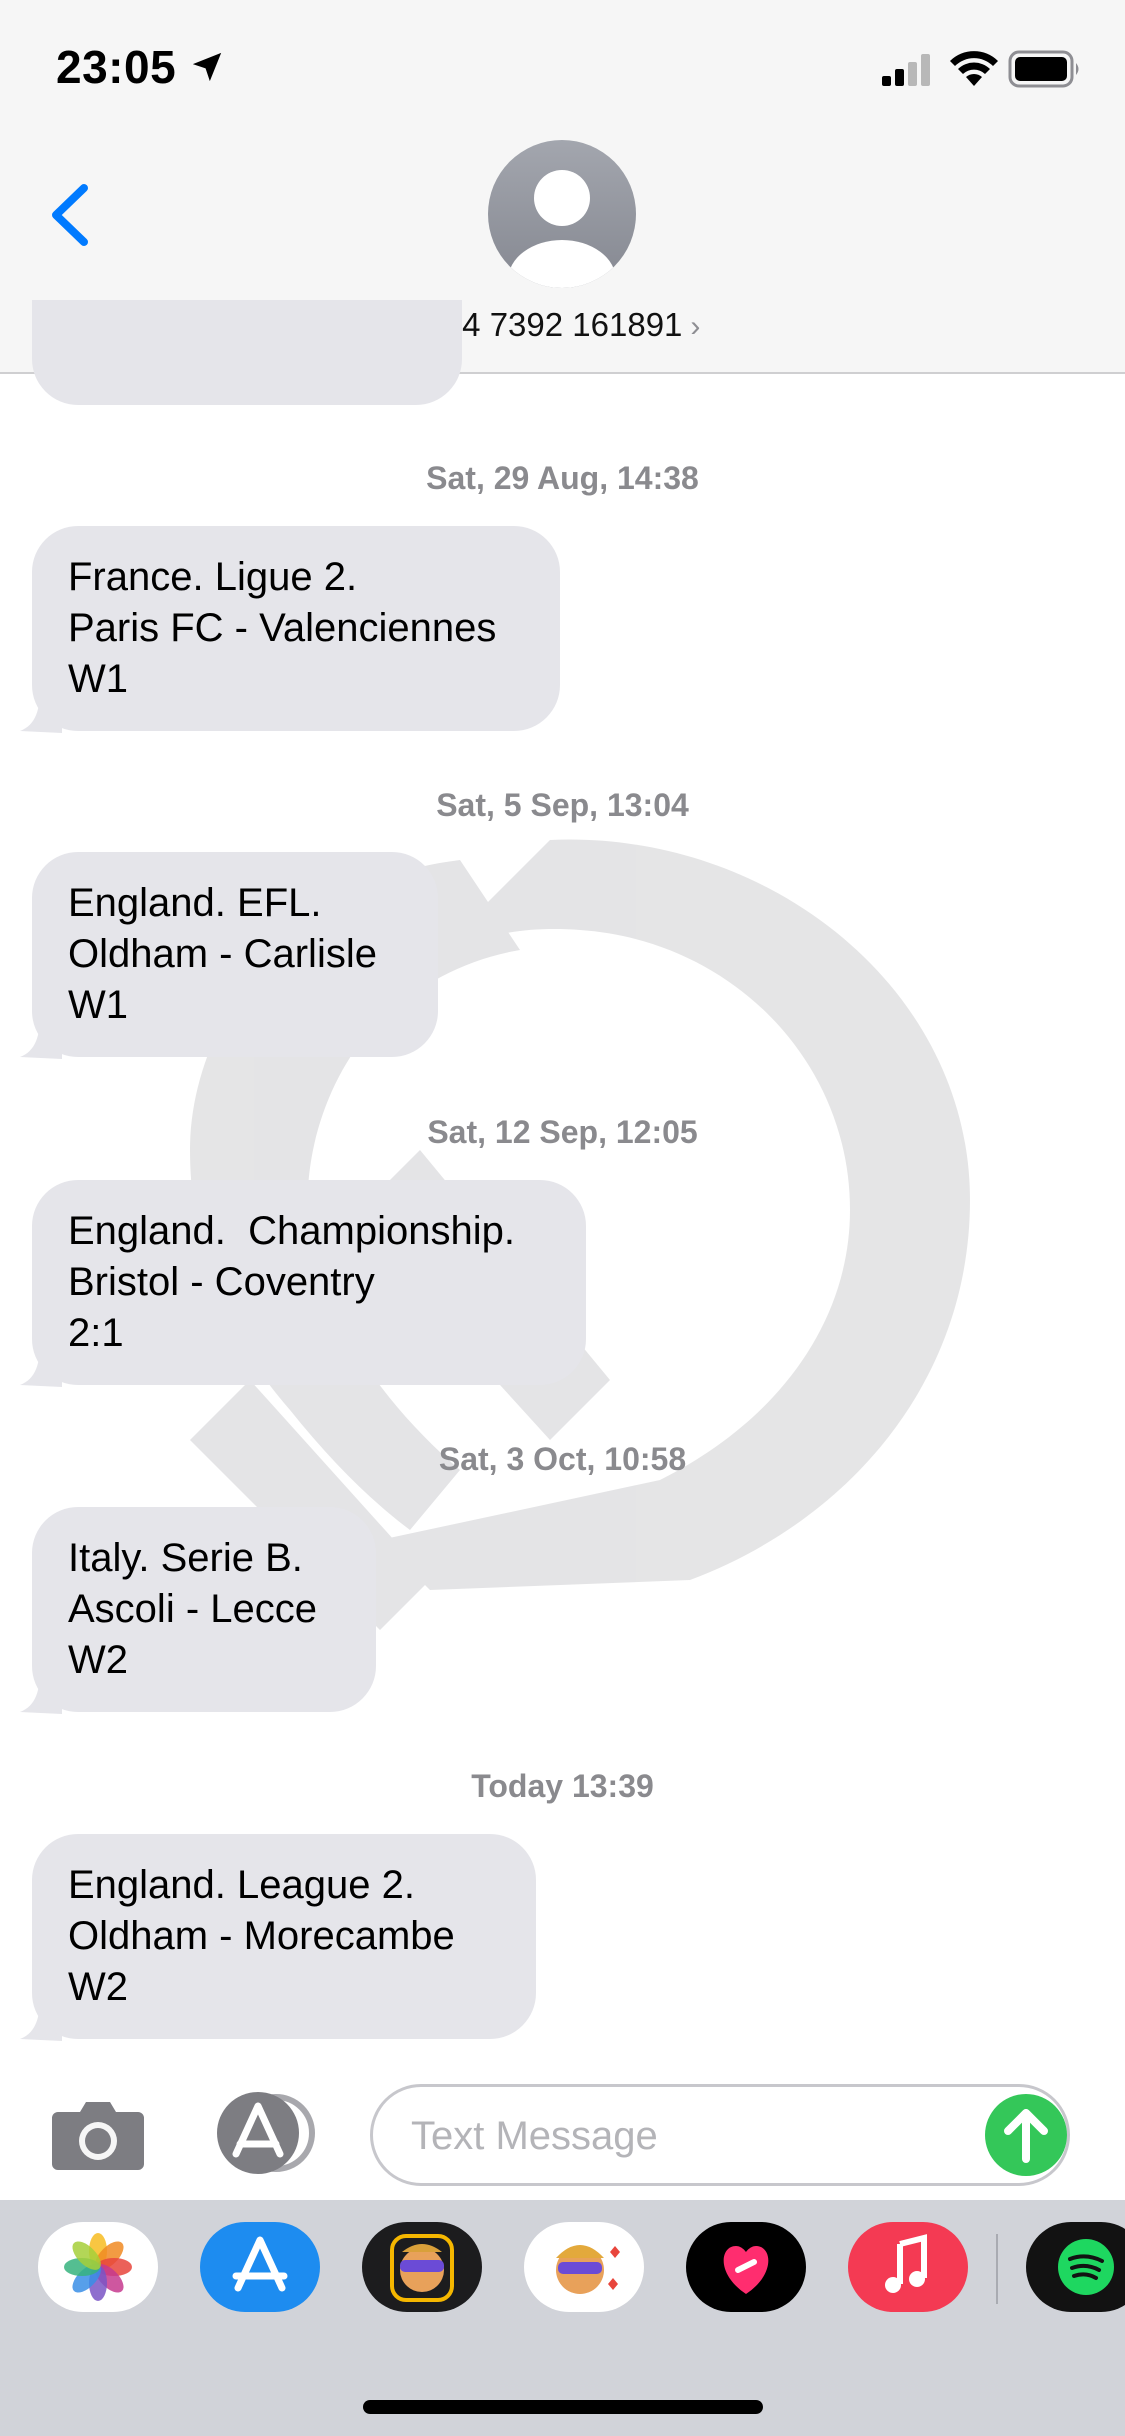 The width and height of the screenshot is (1125, 2436). What do you see at coordinates (265, 2133) in the screenshot?
I see `app-store-drawer-icon` at bounding box center [265, 2133].